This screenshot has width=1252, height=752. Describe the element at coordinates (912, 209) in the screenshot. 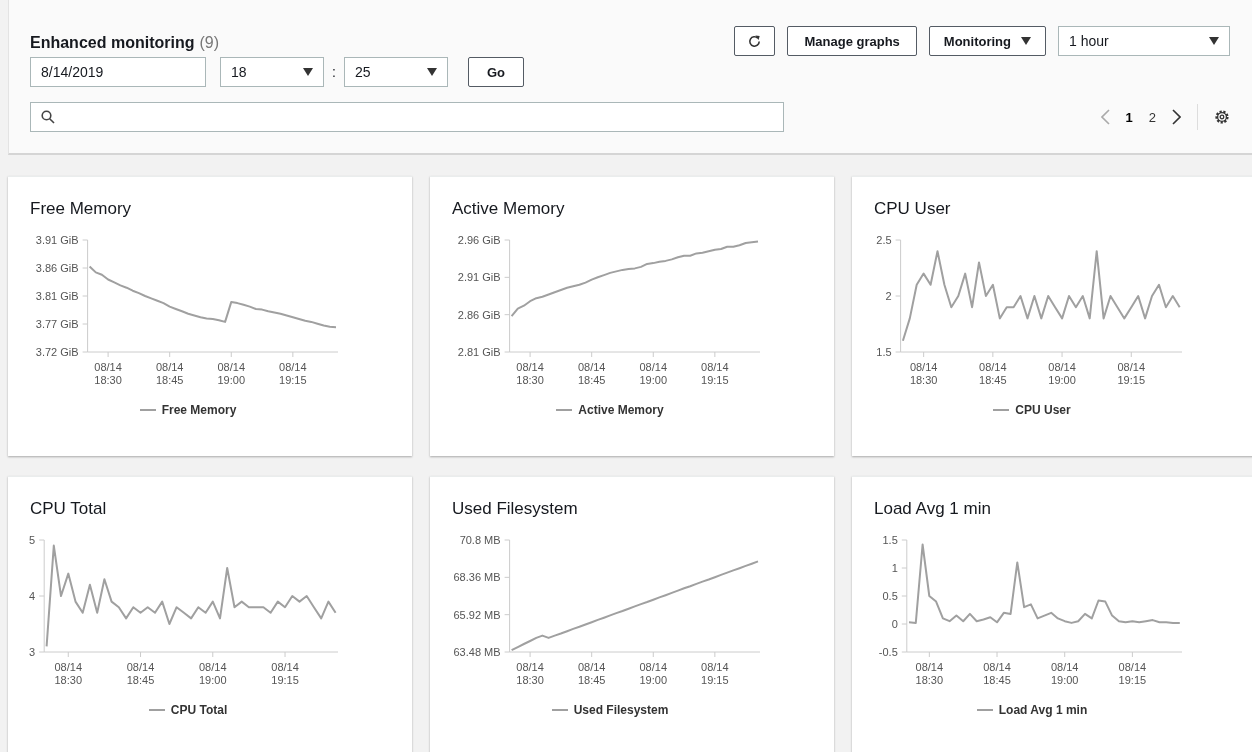

I see `graph-title: CPU User` at that location.